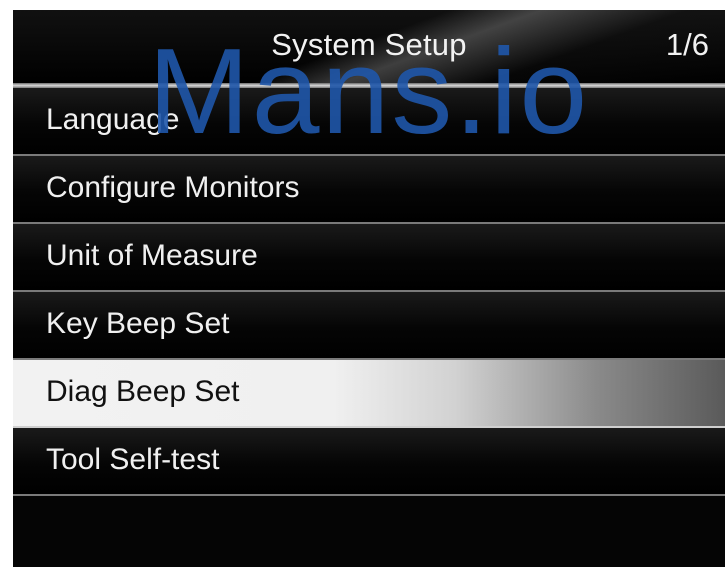  What do you see at coordinates (369, 326) in the screenshot?
I see `menu-item-key-beep-set: Key Beep Set` at bounding box center [369, 326].